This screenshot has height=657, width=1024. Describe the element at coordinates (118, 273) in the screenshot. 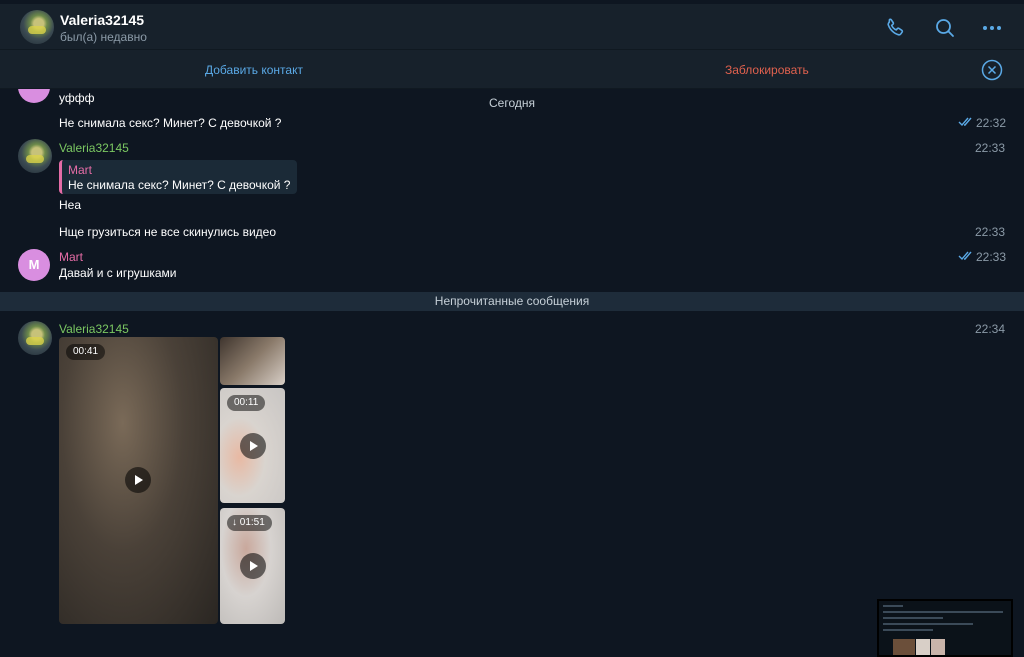

I see `message-text: Давай и с игрушками` at that location.